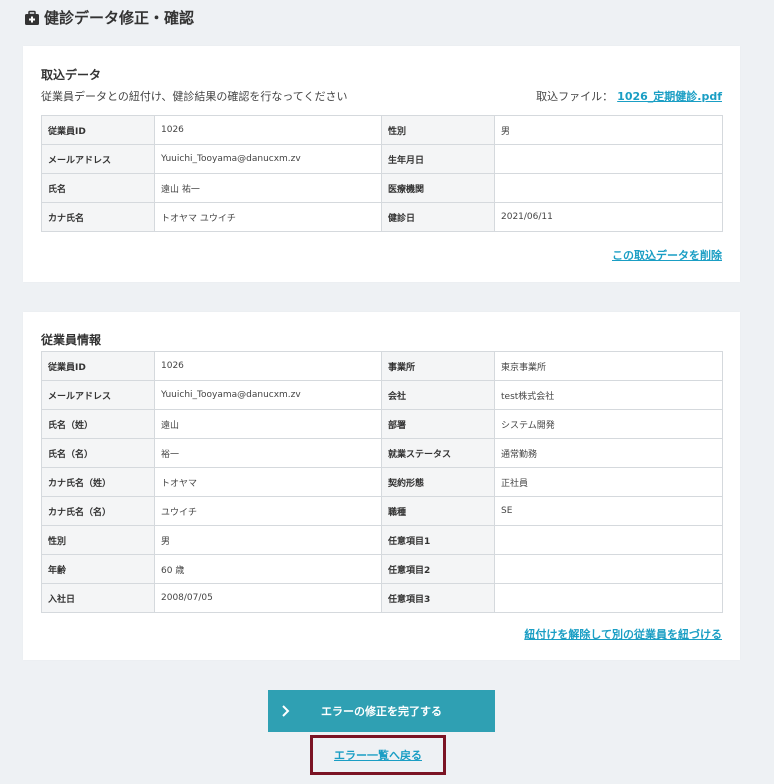 Image resolution: width=774 pixels, height=784 pixels. What do you see at coordinates (608, 424) in the screenshot?
I see `field-value: システム開発` at bounding box center [608, 424].